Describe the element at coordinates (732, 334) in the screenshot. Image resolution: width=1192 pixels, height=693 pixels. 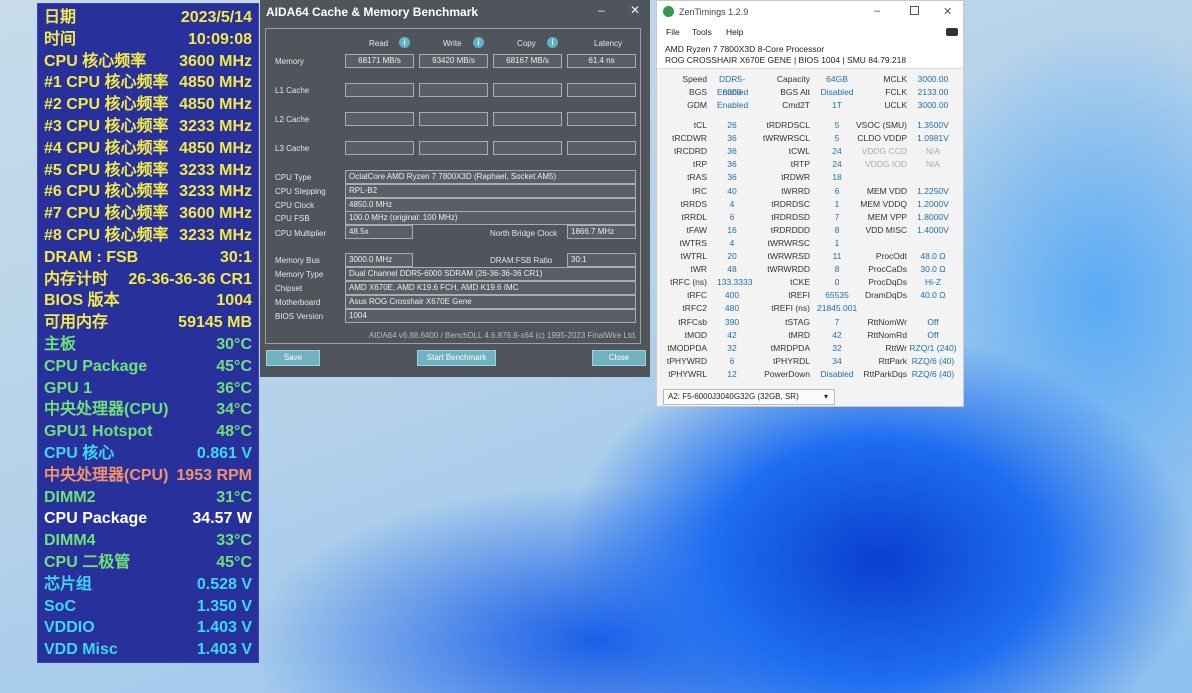
I see `timing-value: 42` at that location.